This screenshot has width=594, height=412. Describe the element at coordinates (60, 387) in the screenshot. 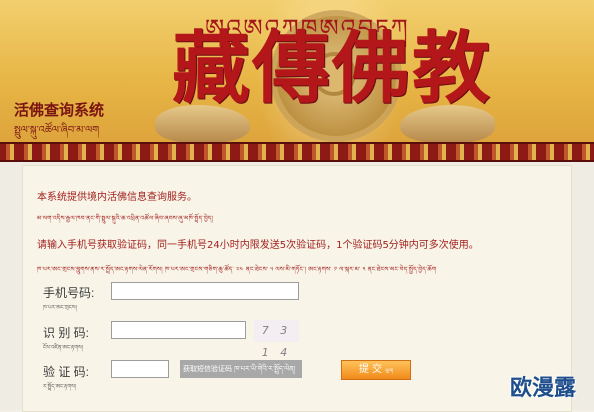

I see `verify-code-label-tibetan: ར་སྤྲོད་ཨང་རྟགས།` at that location.